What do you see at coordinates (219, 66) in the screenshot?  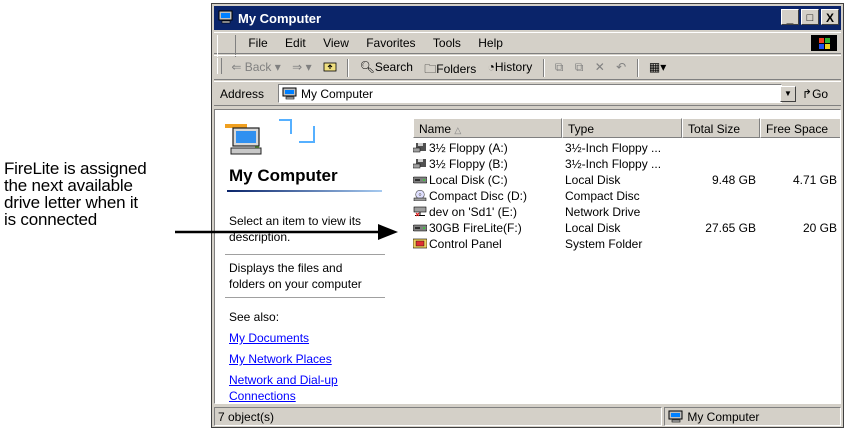 I see `toolbar-grip` at bounding box center [219, 66].